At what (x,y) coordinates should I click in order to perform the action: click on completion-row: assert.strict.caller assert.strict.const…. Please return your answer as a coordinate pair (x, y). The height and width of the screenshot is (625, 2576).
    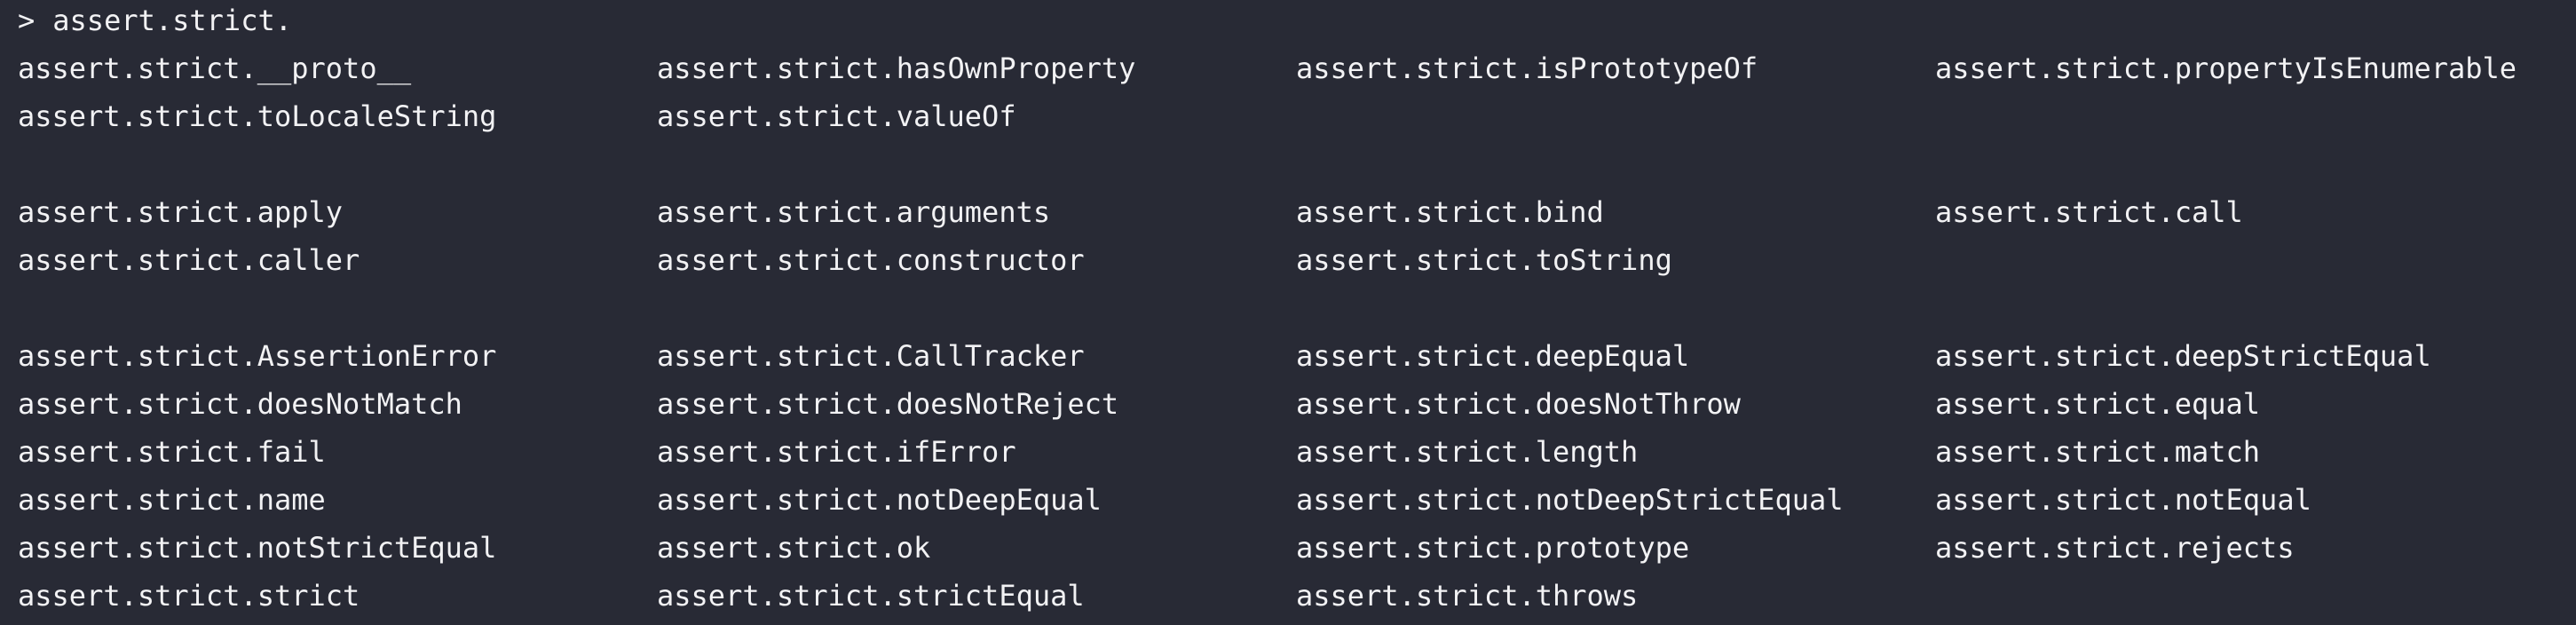
    Looking at the image, I should click on (1288, 260).